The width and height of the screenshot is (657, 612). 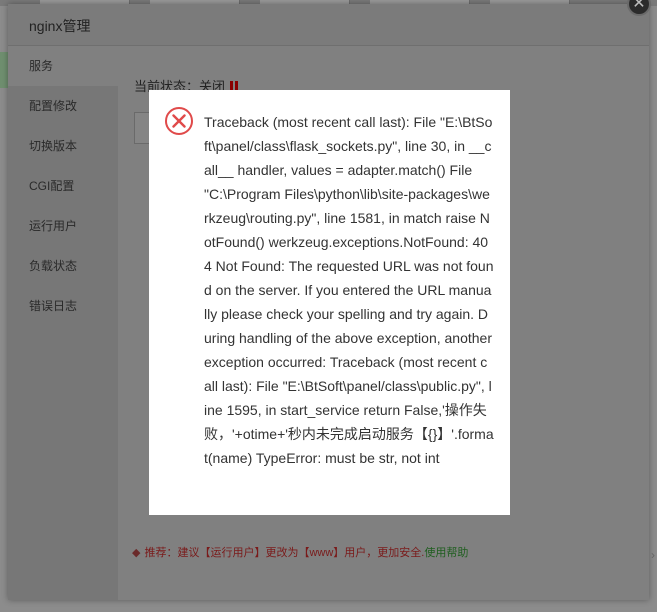 I want to click on menu-item-switch-version: 切换版本, so click(x=63, y=146).